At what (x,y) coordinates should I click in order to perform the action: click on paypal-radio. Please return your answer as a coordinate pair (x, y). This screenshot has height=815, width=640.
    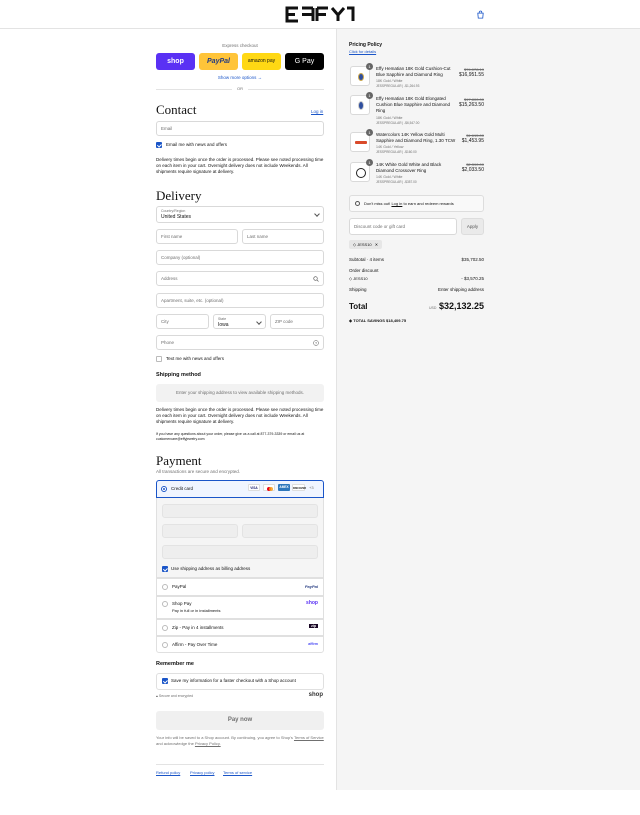
    Looking at the image, I should click on (165, 587).